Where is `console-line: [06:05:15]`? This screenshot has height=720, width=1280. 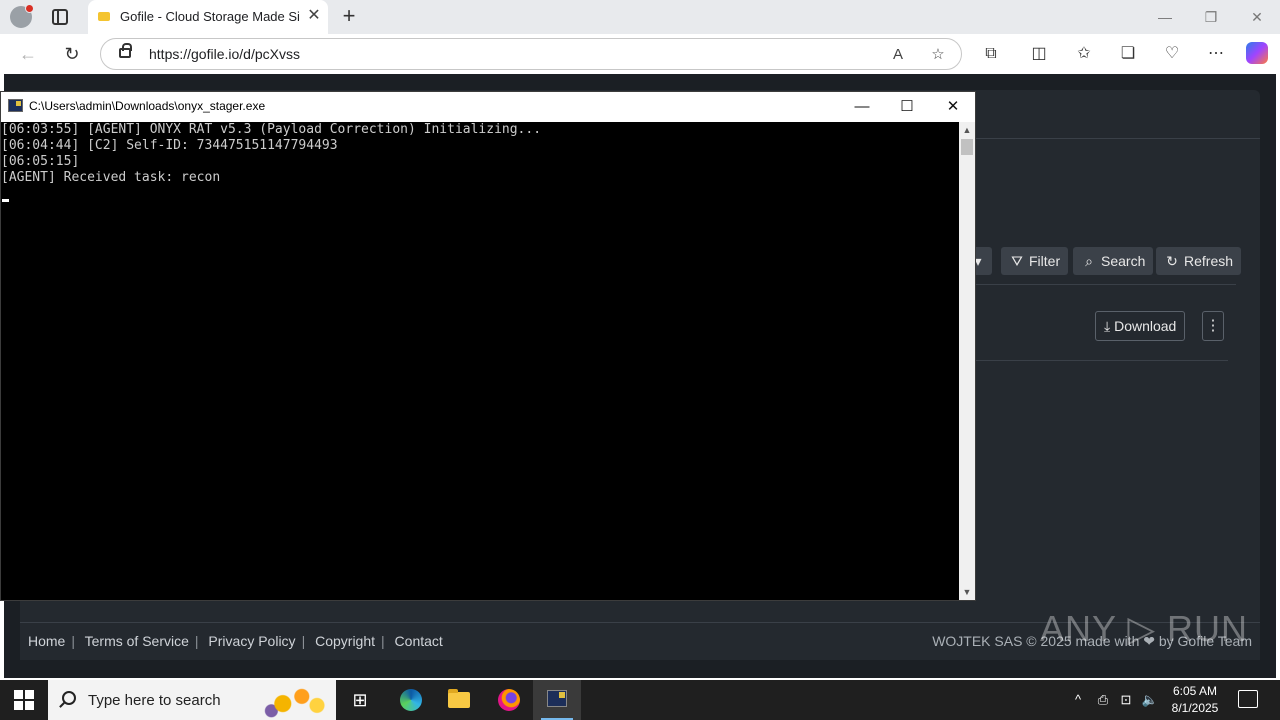 console-line: [06:05:15] is located at coordinates (40, 161).